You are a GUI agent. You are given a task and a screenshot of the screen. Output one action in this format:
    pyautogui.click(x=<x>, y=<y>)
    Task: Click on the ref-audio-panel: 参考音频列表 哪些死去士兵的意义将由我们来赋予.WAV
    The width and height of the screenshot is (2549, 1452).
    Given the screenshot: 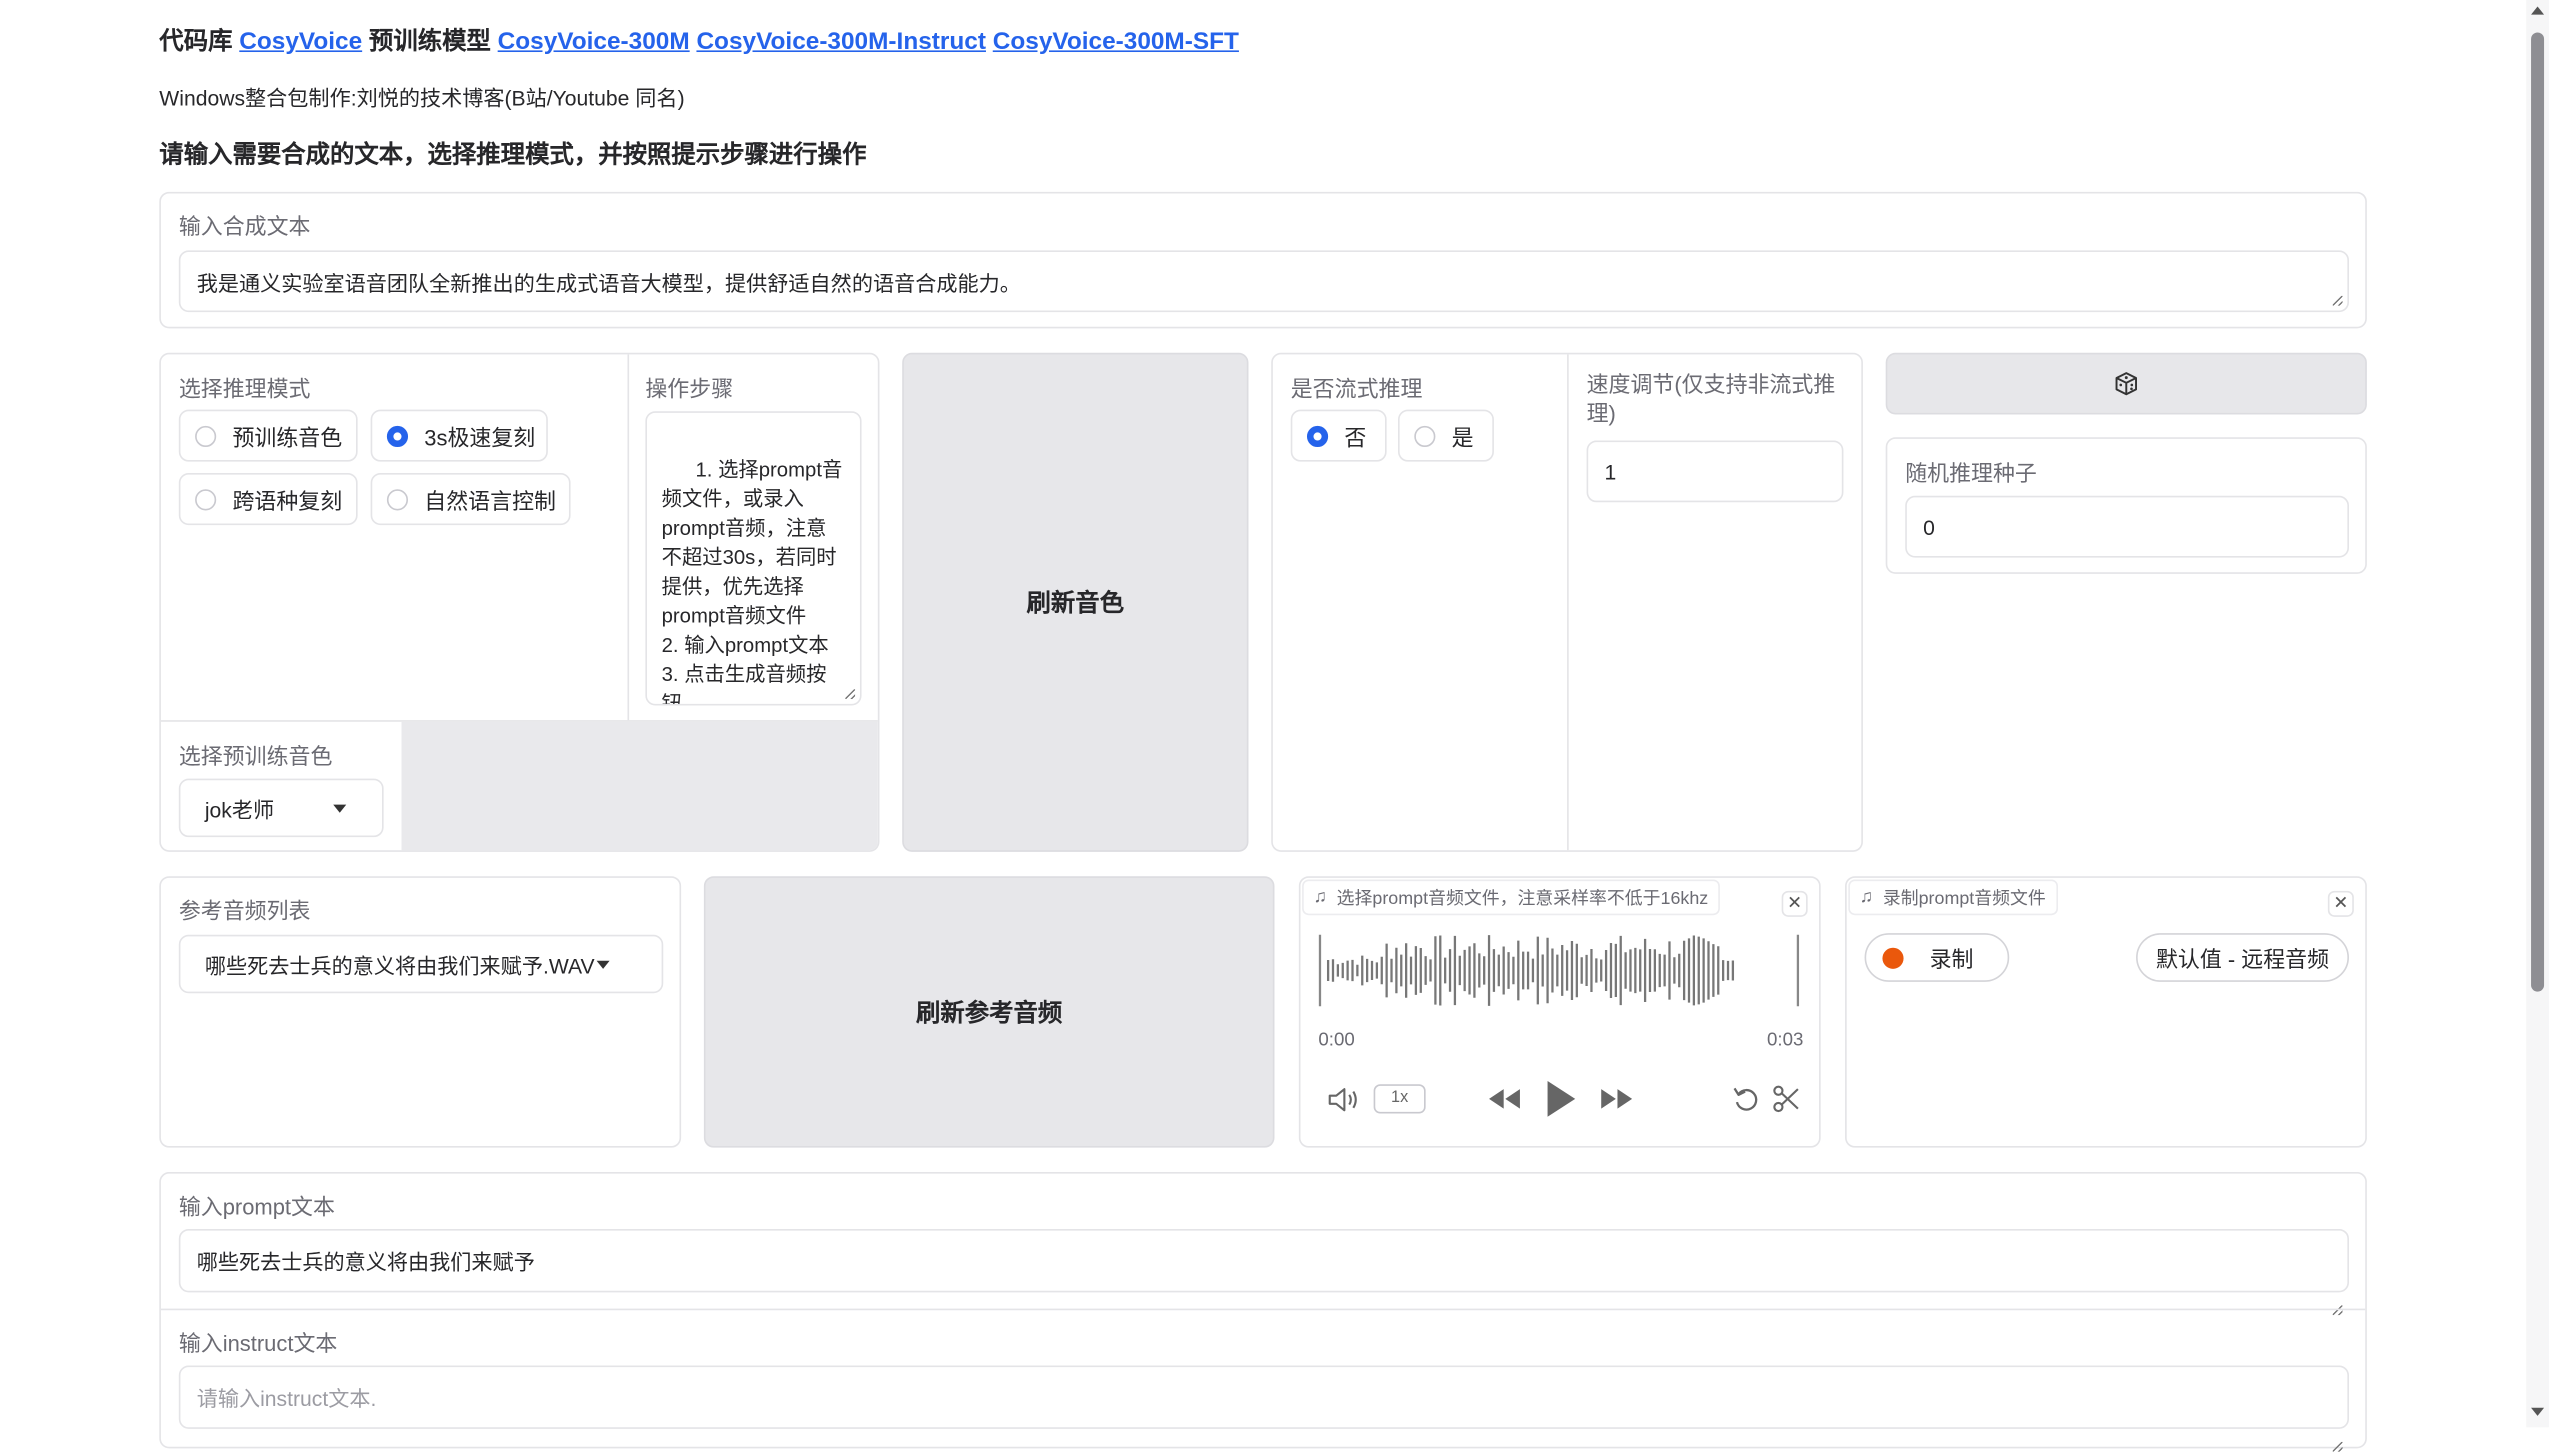 What is the action you would take?
    pyautogui.click(x=420, y=1012)
    